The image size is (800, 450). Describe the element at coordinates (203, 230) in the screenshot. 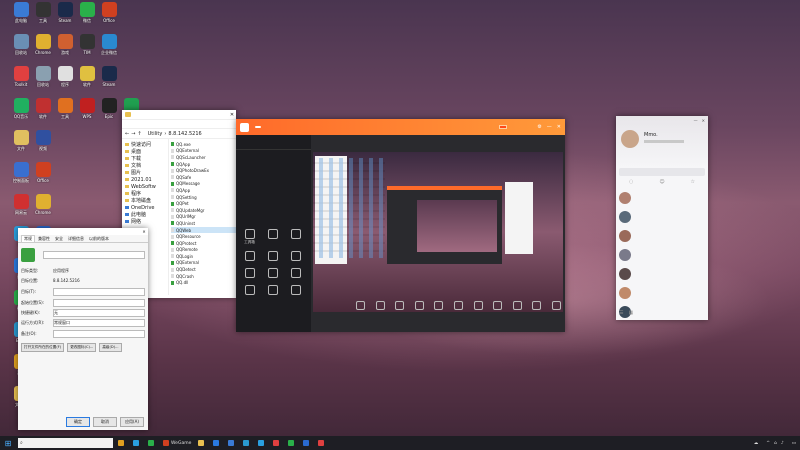

I see `file-row: QQWeb` at that location.